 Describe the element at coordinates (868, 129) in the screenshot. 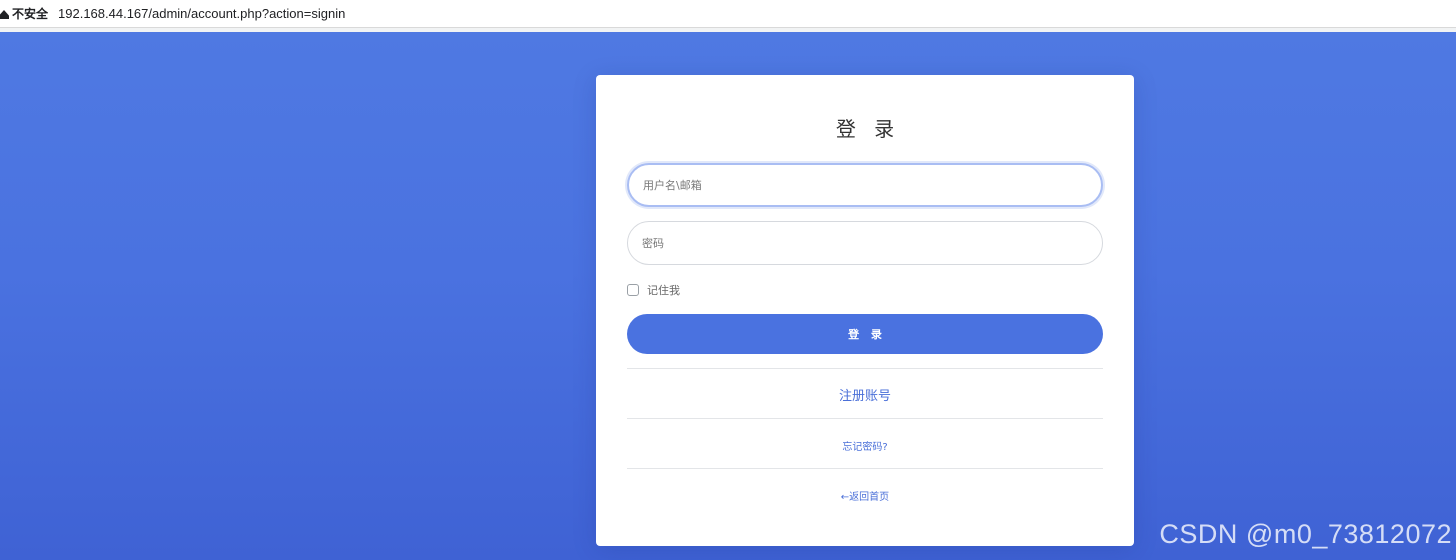

I see `page-title: 登 录` at that location.